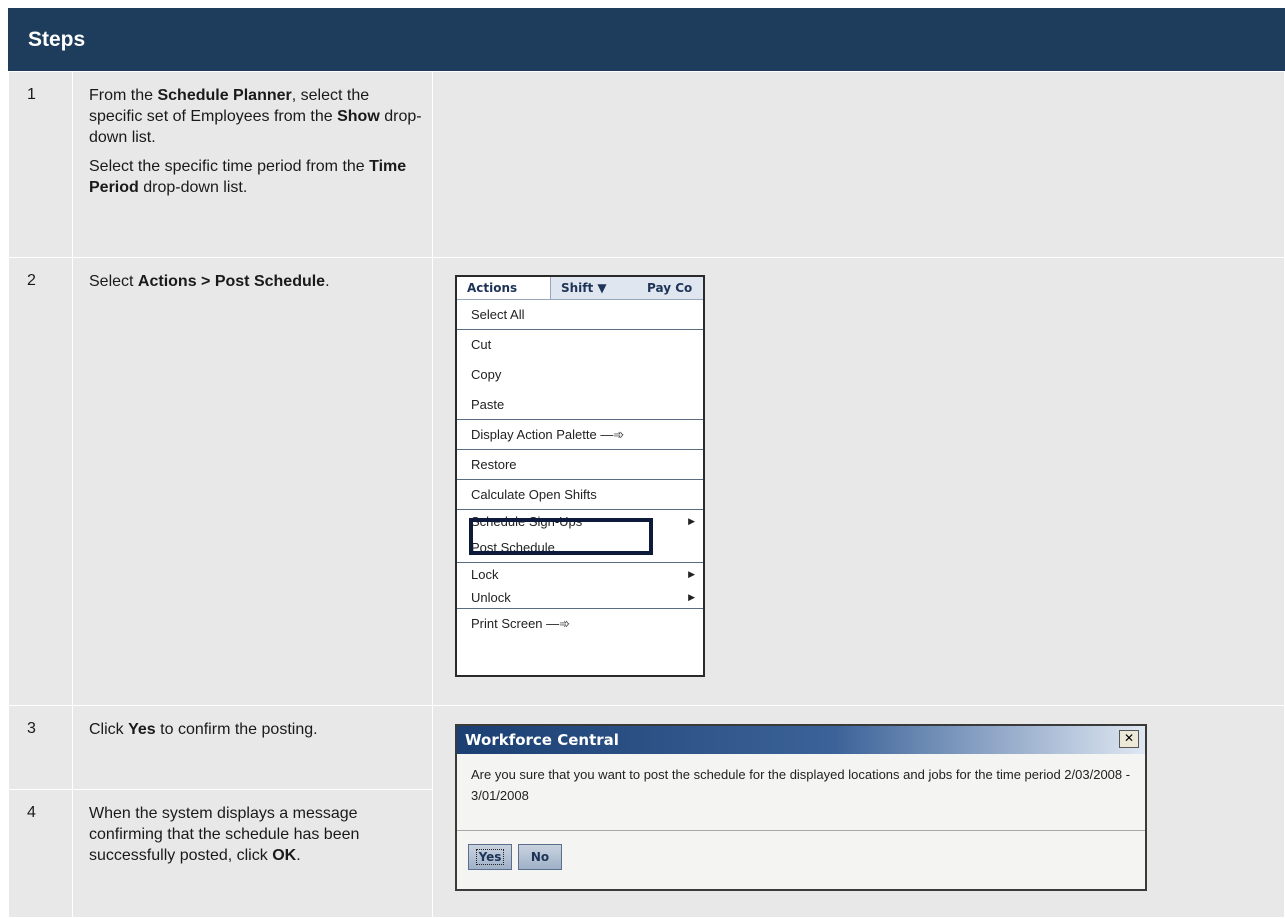 The height and width of the screenshot is (918, 1285). What do you see at coordinates (580, 548) in the screenshot?
I see `menu-item-post-schedule: Post Schedule` at bounding box center [580, 548].